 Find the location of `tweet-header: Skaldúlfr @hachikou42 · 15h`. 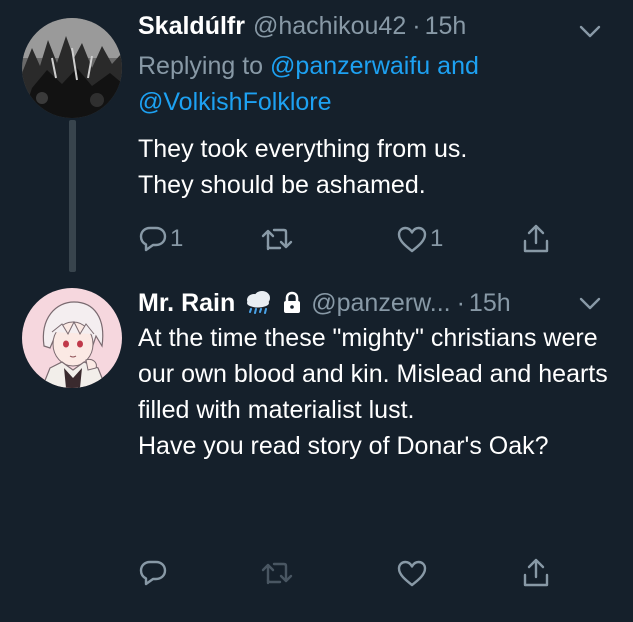

tweet-header: Skaldúlfr @hachikou42 · 15h is located at coordinates (302, 26).